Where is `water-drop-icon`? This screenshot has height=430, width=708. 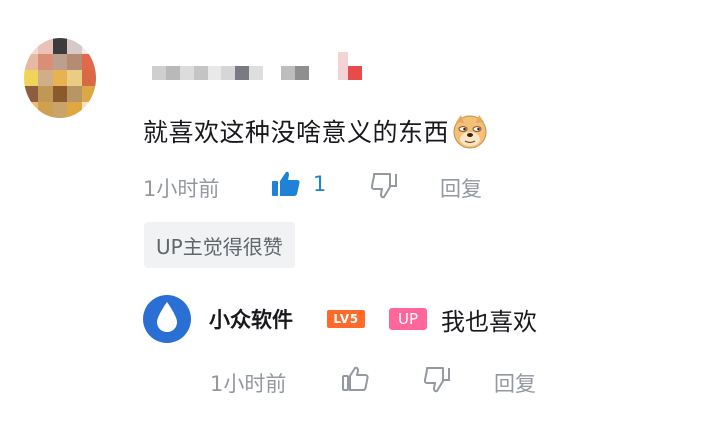 water-drop-icon is located at coordinates (167, 319).